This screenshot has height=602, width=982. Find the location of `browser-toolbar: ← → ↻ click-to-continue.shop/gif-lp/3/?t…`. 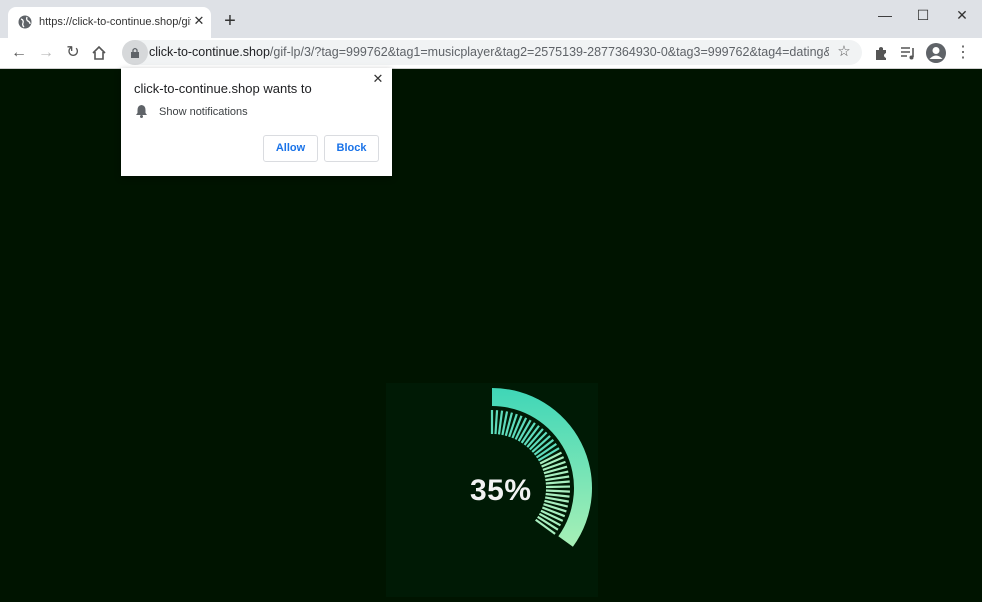

browser-toolbar: ← → ↻ click-to-continue.shop/gif-lp/3/?t… is located at coordinates (491, 53).